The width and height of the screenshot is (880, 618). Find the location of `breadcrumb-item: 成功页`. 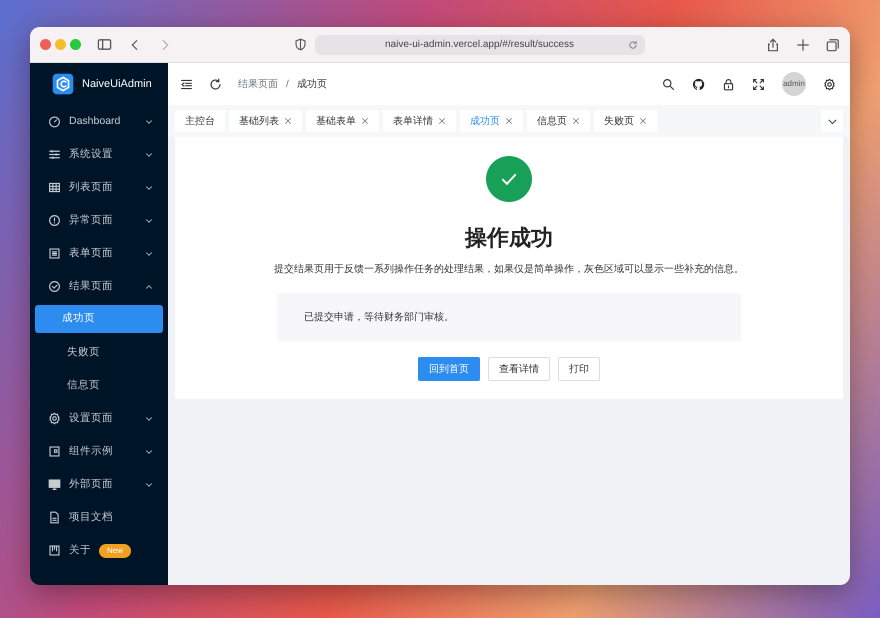

breadcrumb-item: 成功页 is located at coordinates (311, 84).